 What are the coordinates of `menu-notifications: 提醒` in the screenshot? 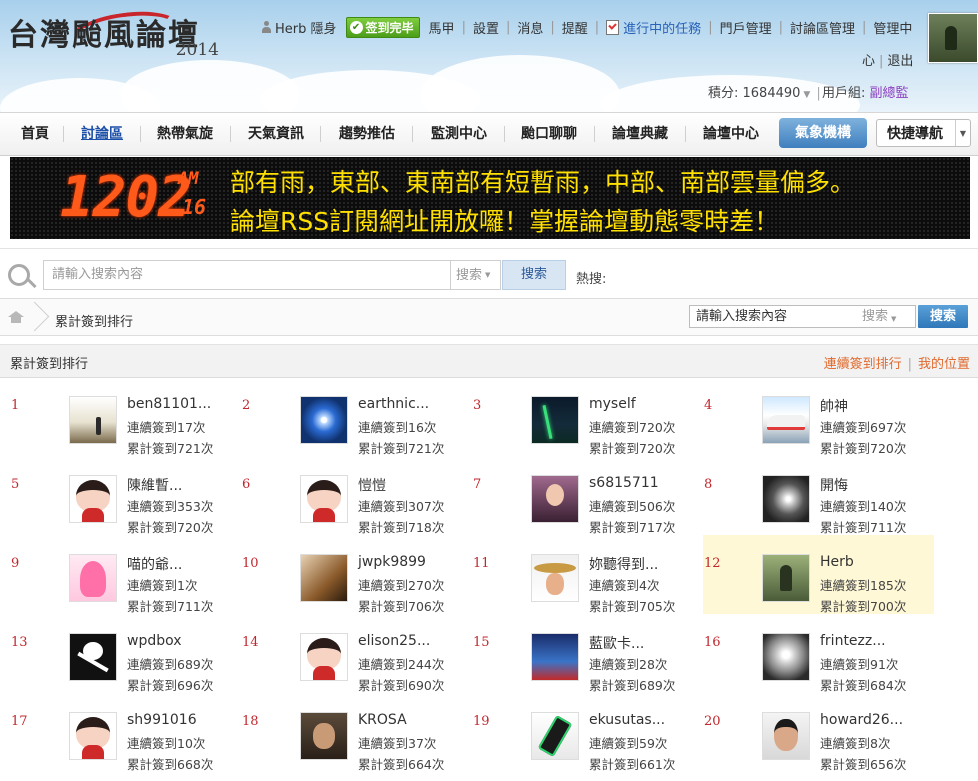 It's located at (575, 27).